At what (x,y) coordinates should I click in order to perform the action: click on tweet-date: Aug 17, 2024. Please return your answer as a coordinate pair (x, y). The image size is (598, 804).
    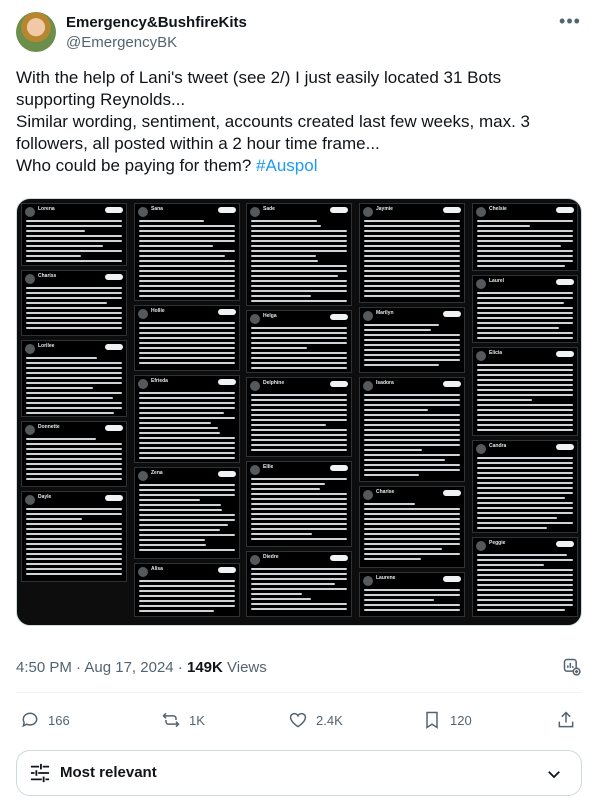
    Looking at the image, I should click on (128, 667).